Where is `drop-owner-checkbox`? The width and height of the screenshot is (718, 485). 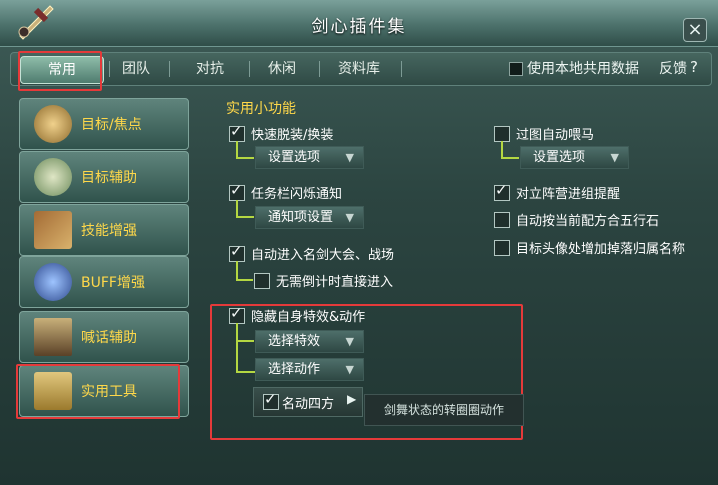
drop-owner-checkbox is located at coordinates (502, 247).